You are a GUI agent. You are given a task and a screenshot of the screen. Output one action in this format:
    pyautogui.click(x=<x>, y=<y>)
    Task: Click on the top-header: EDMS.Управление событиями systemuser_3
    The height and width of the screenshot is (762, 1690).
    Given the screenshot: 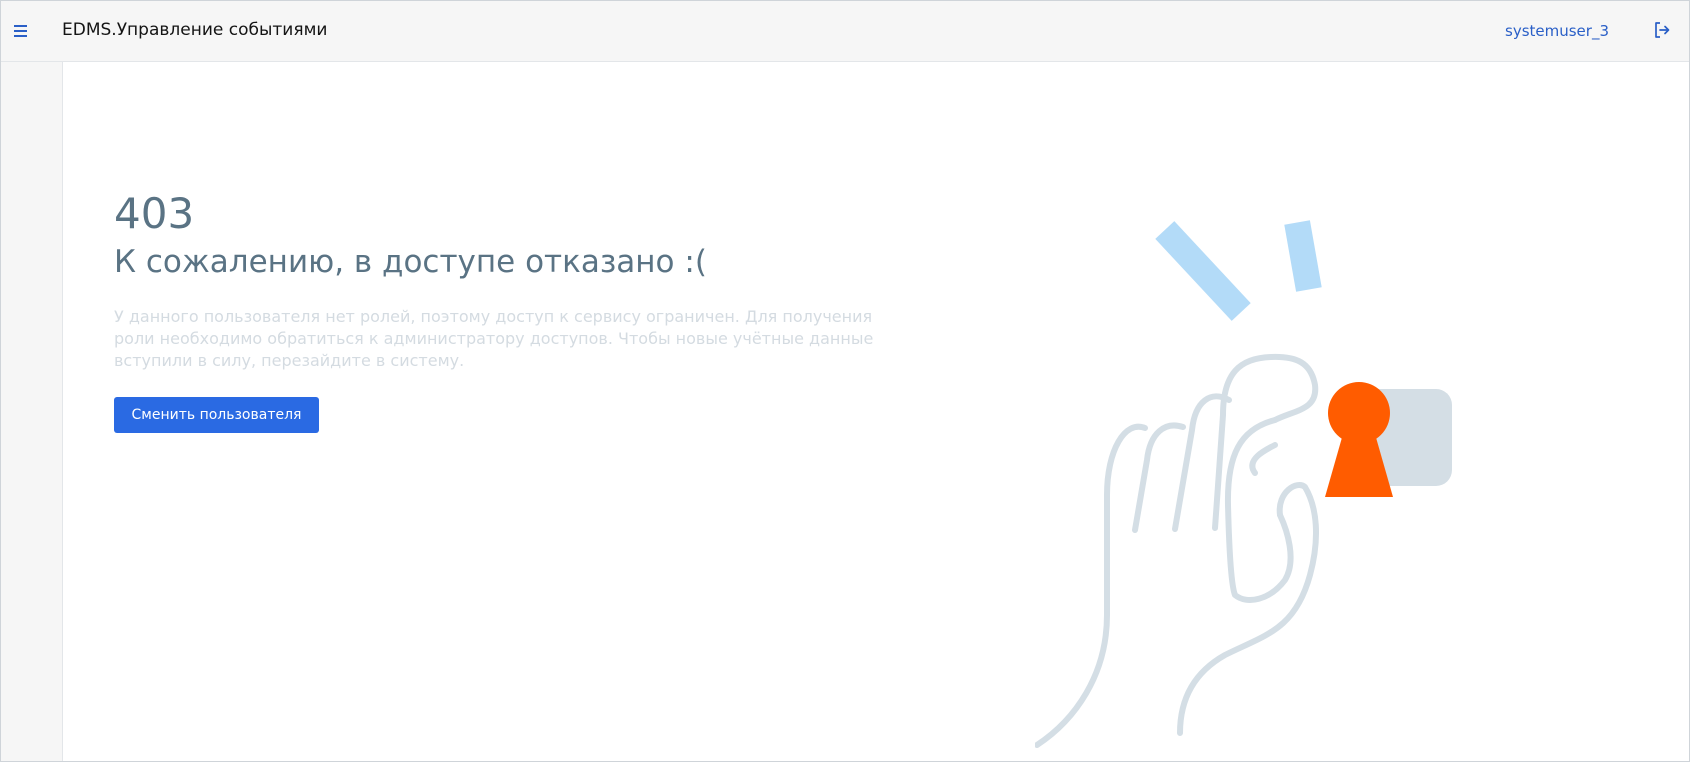 What is the action you would take?
    pyautogui.click(x=845, y=31)
    